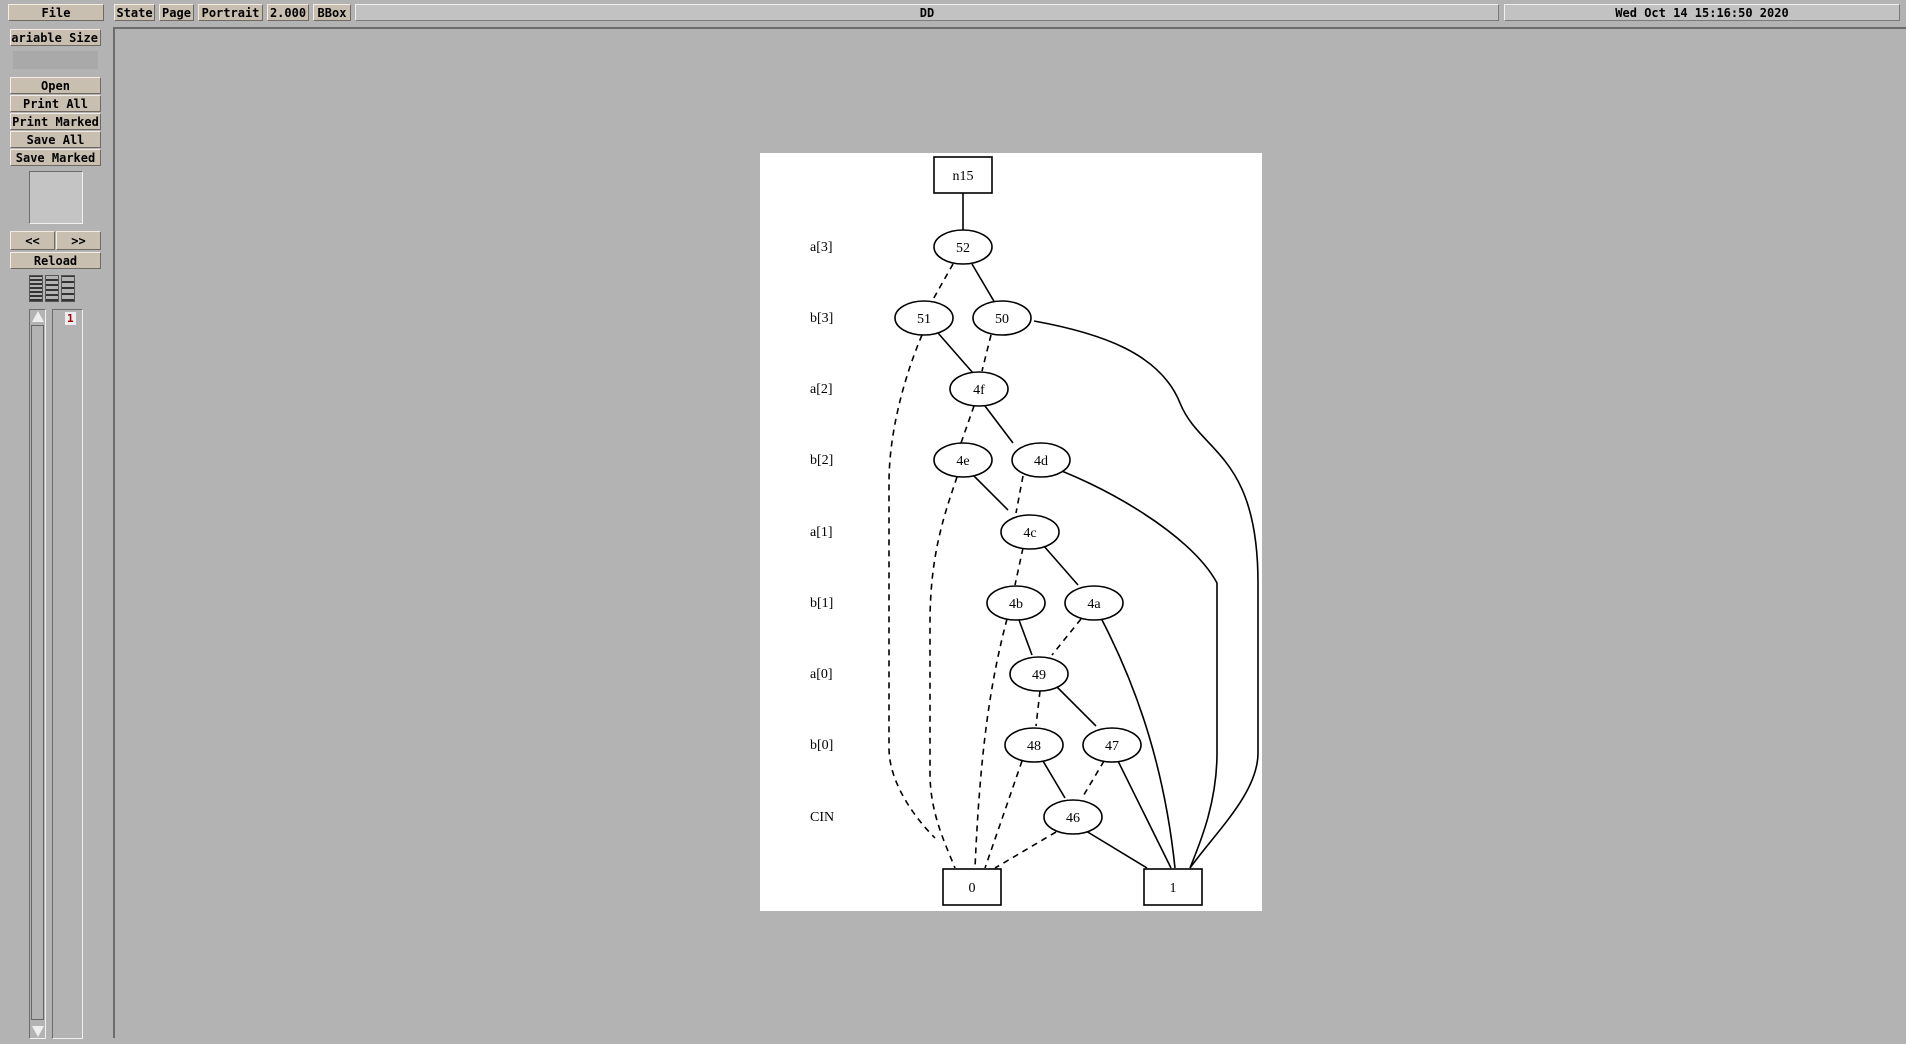 The width and height of the screenshot is (1906, 1044). I want to click on terminal-label: 1, so click(1173, 888).